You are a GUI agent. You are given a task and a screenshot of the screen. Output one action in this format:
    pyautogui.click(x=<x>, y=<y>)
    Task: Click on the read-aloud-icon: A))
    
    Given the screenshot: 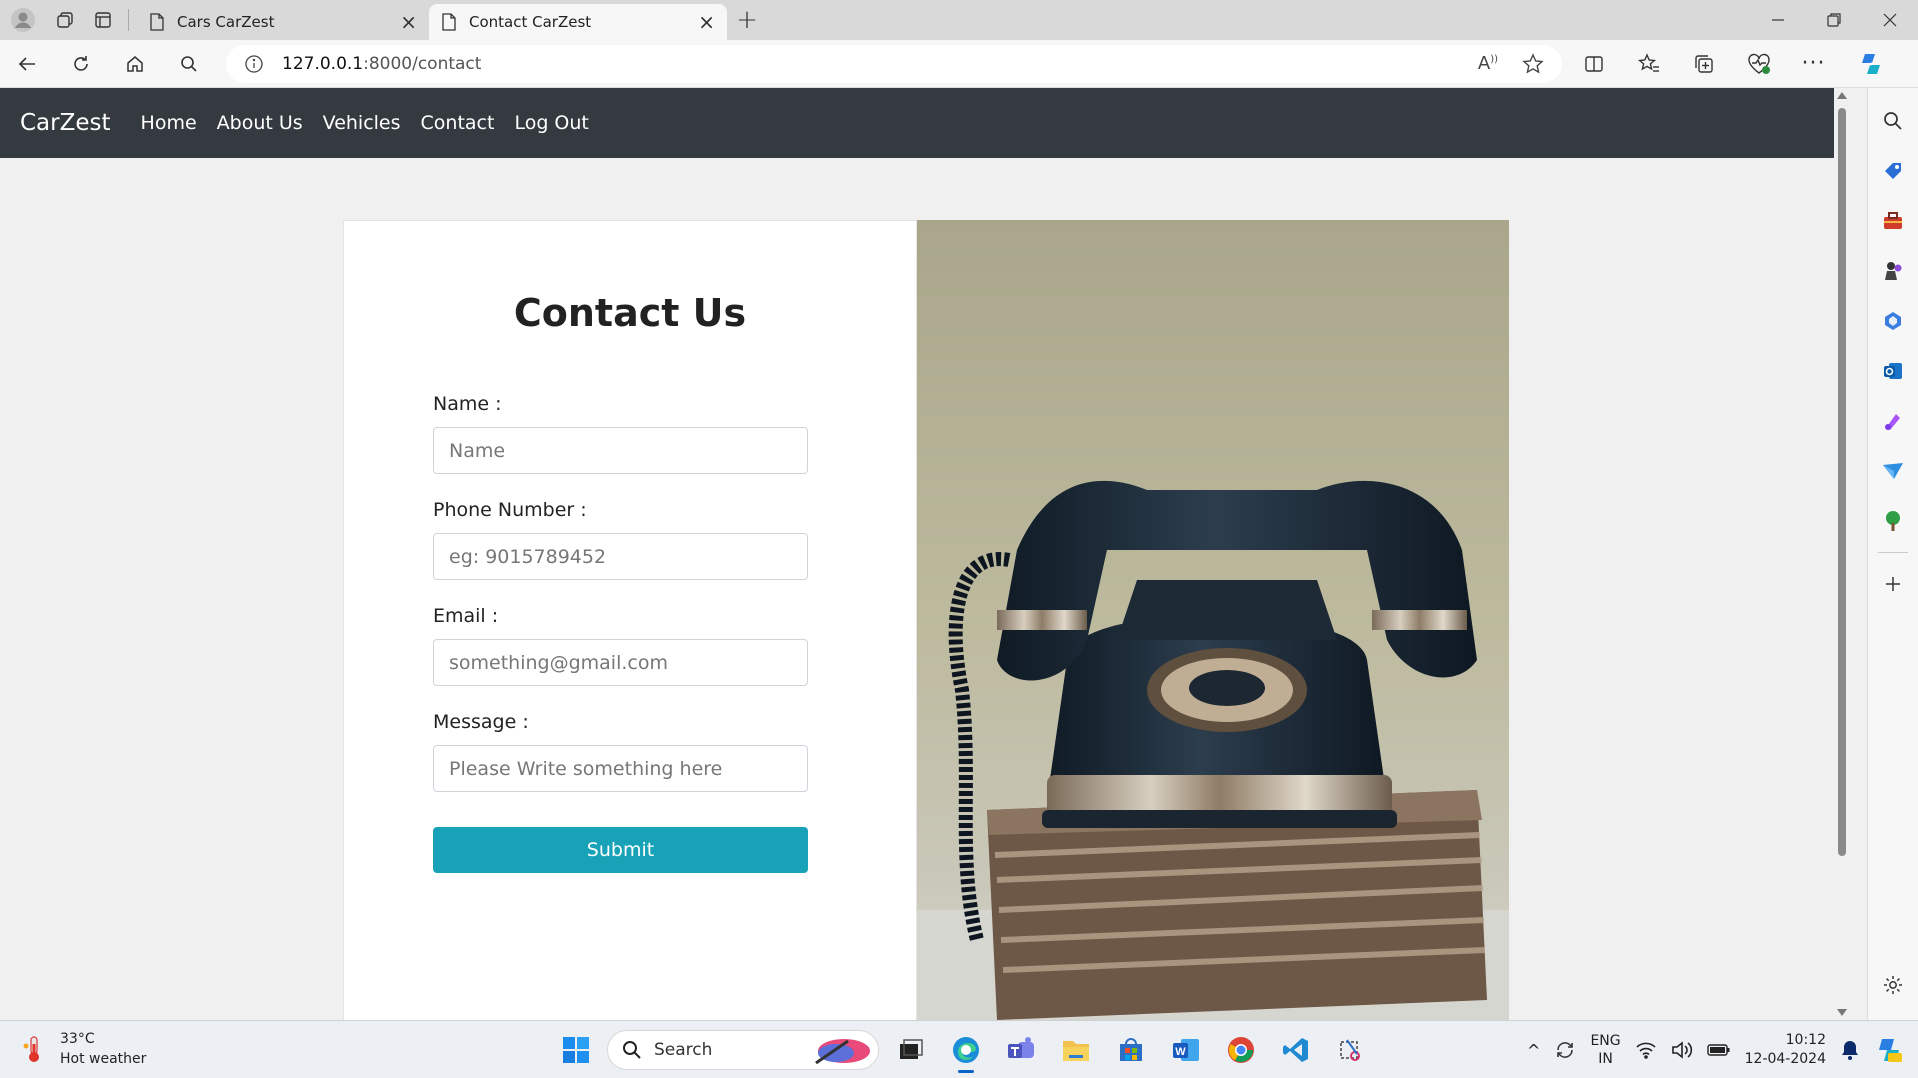 What is the action you would take?
    pyautogui.click(x=1488, y=63)
    